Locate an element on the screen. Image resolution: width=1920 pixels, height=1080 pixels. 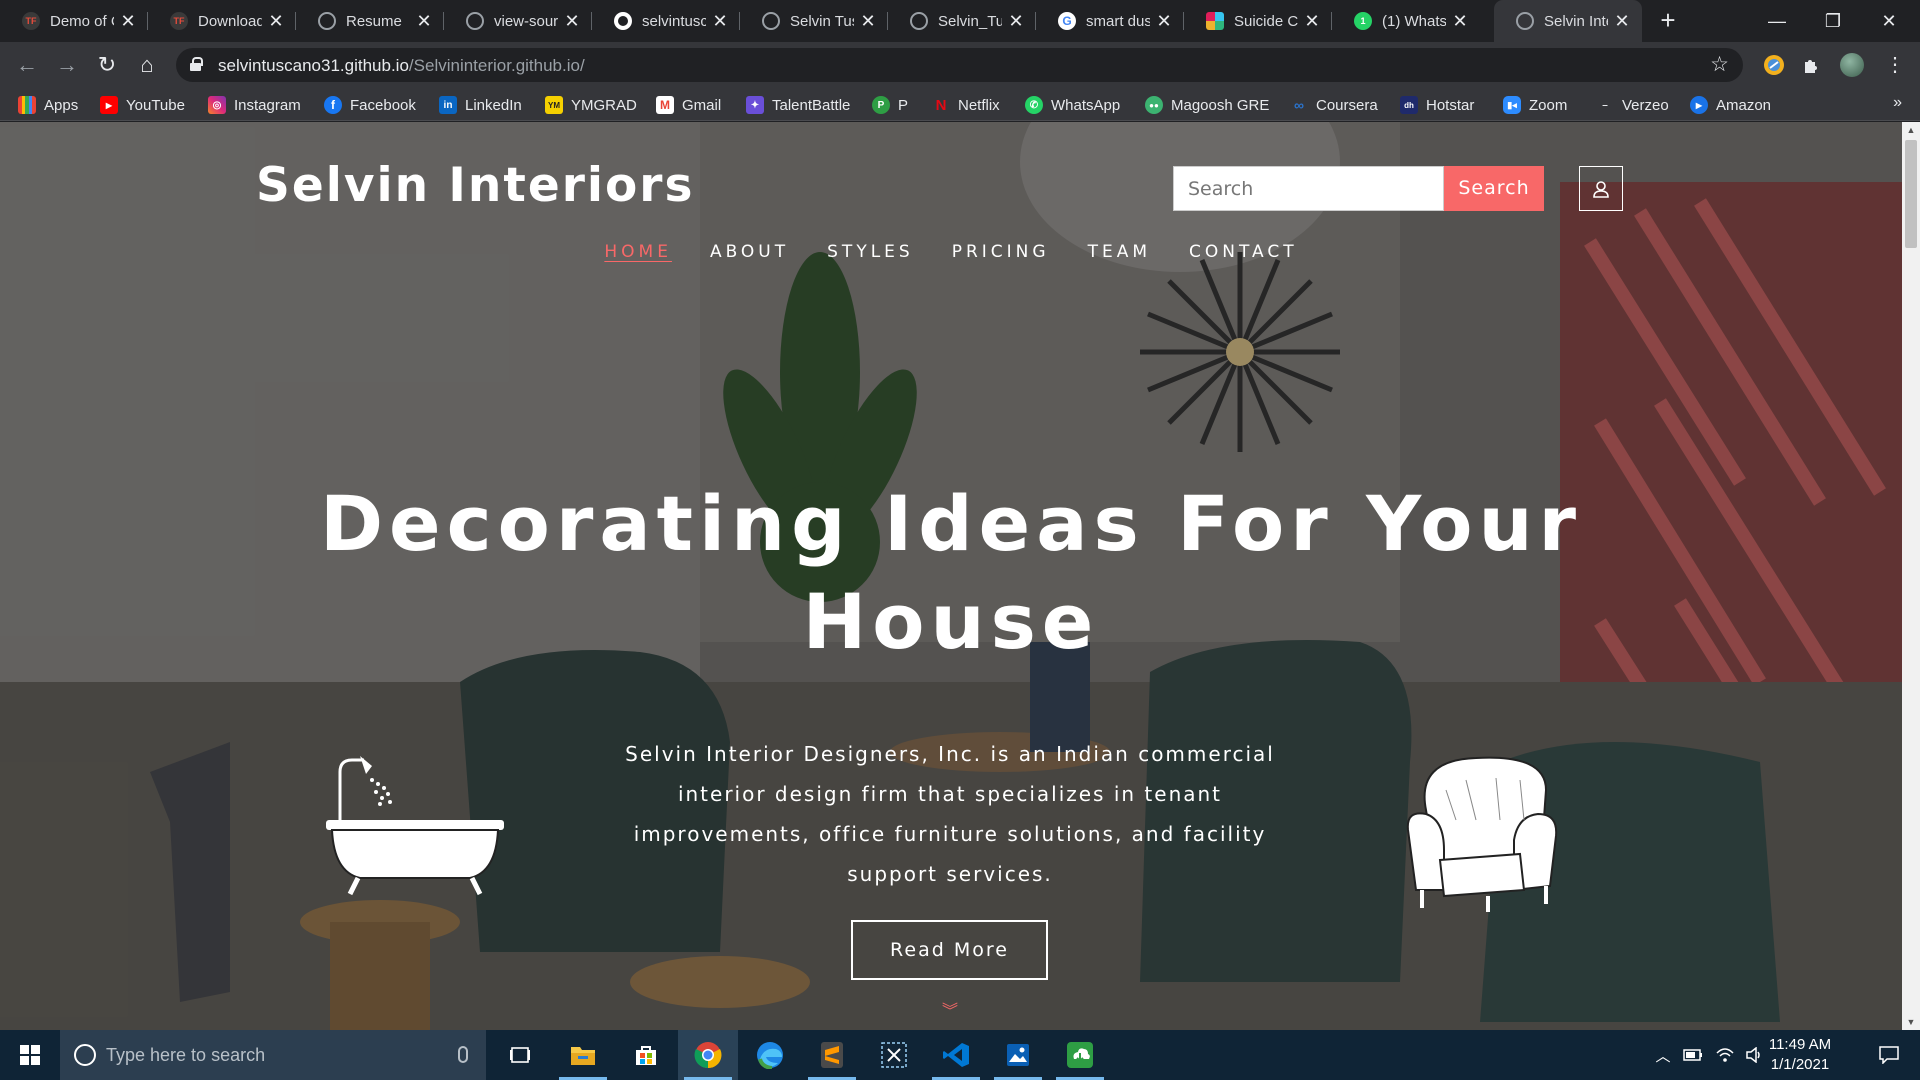
microphone-icon is located at coordinates (463, 1054).